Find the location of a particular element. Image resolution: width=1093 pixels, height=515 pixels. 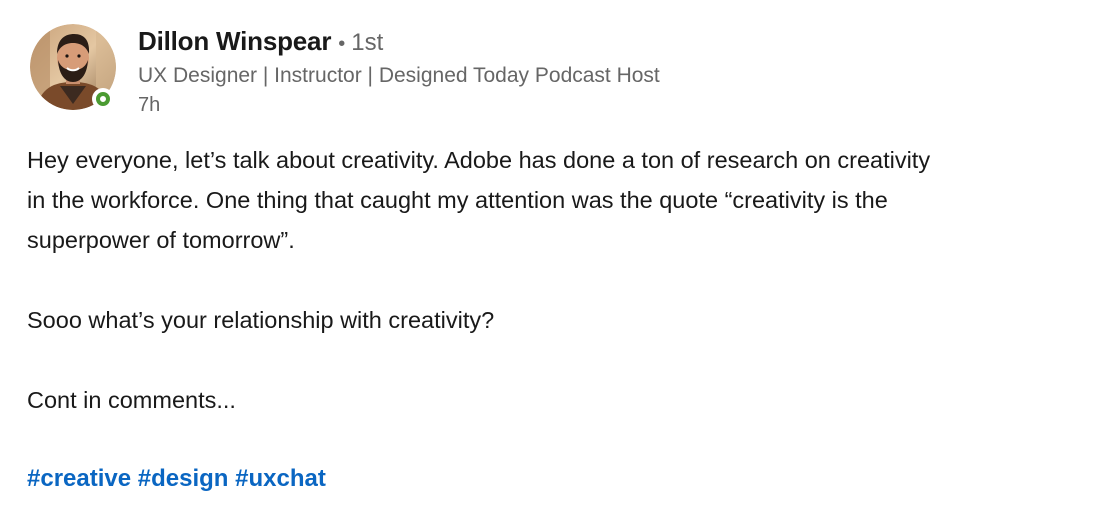

post-timestamp: 7h is located at coordinates (399, 105).